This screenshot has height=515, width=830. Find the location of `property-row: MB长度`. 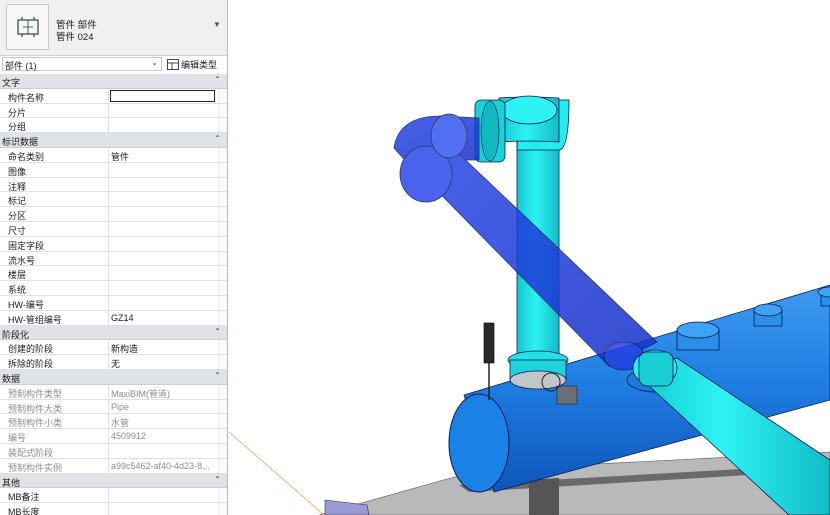

property-row: MB长度 is located at coordinates (113, 509).